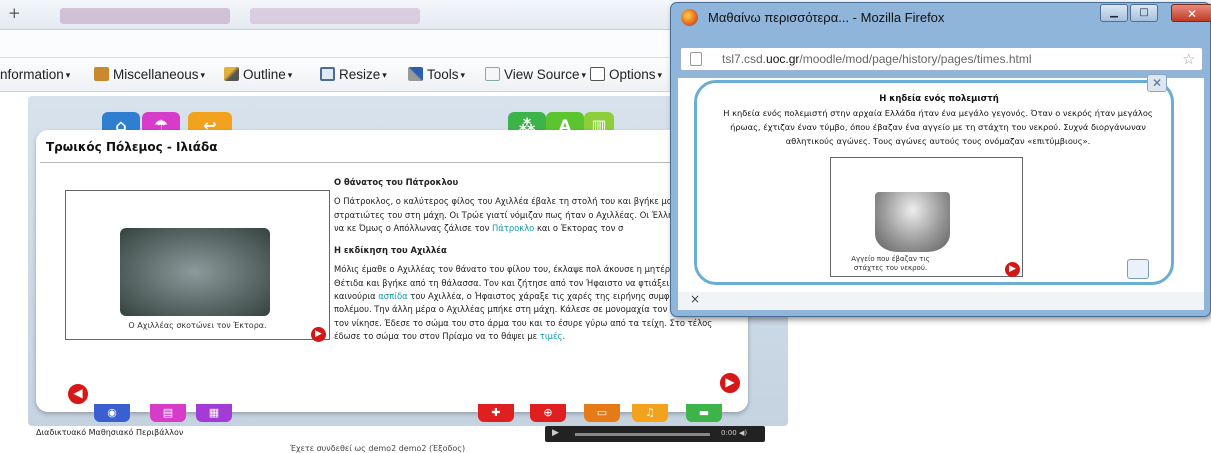 The height and width of the screenshot is (453, 1211). Describe the element at coordinates (642, 434) in the screenshot. I see `audio-seek-bar` at that location.